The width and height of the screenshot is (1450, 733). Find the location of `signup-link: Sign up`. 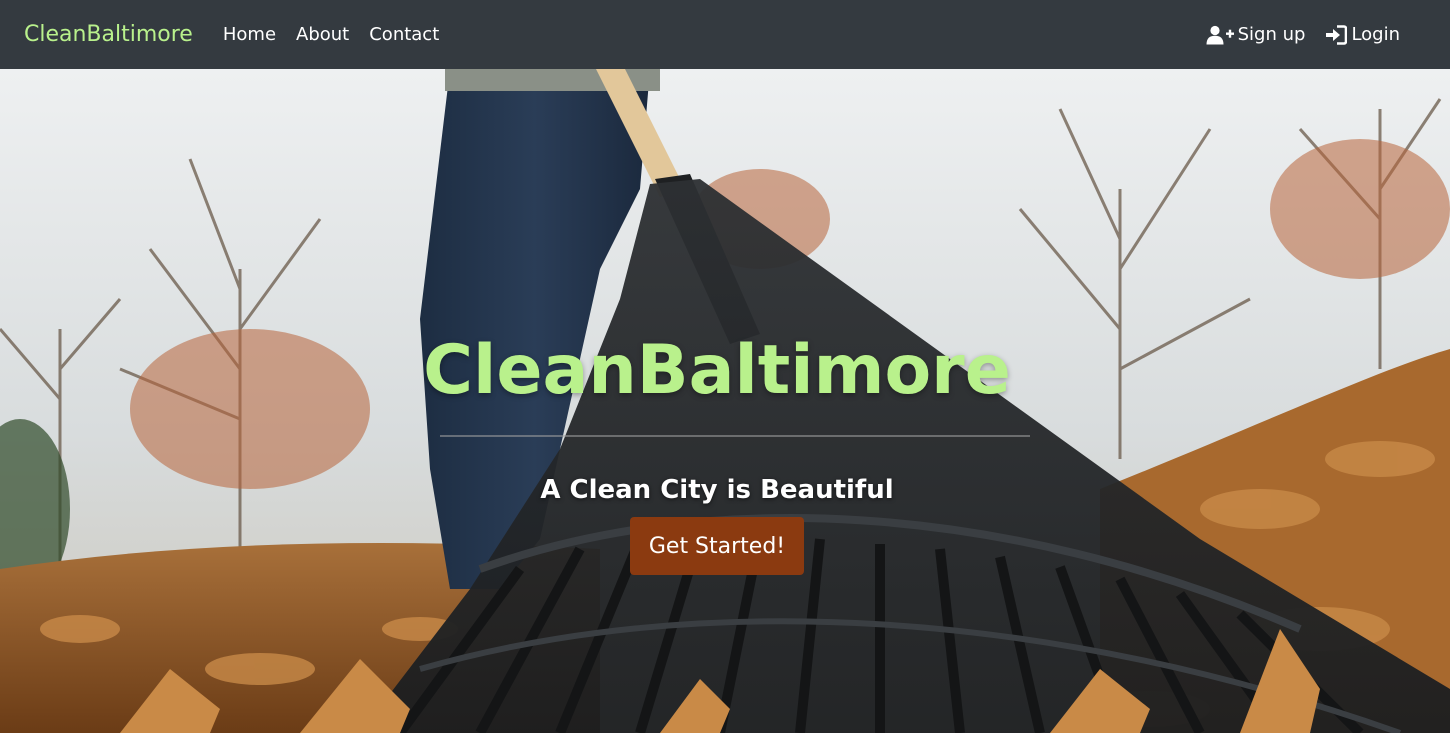

signup-link: Sign up is located at coordinates (1256, 34).